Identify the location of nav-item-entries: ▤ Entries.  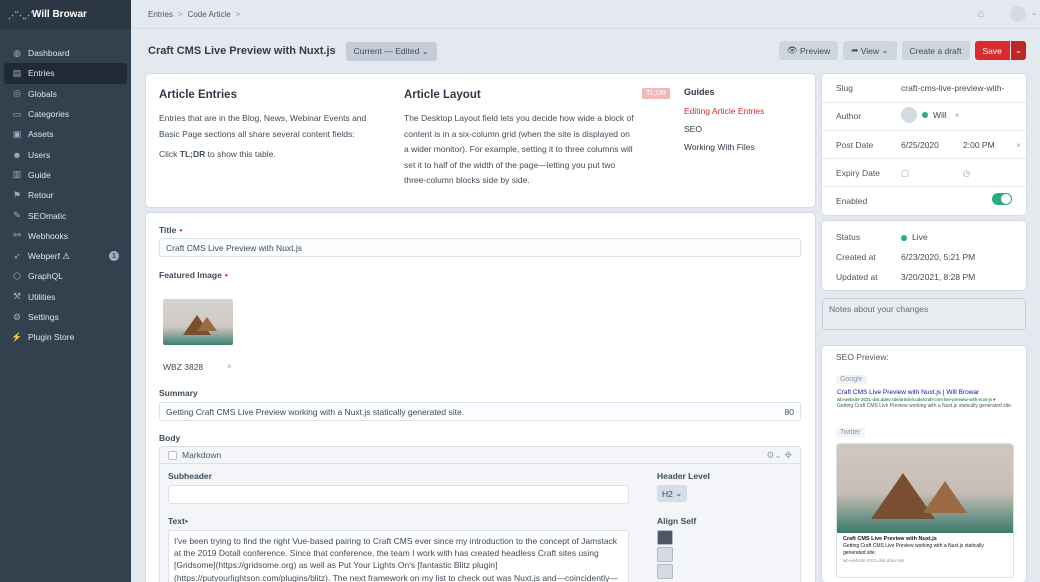
(65, 73).